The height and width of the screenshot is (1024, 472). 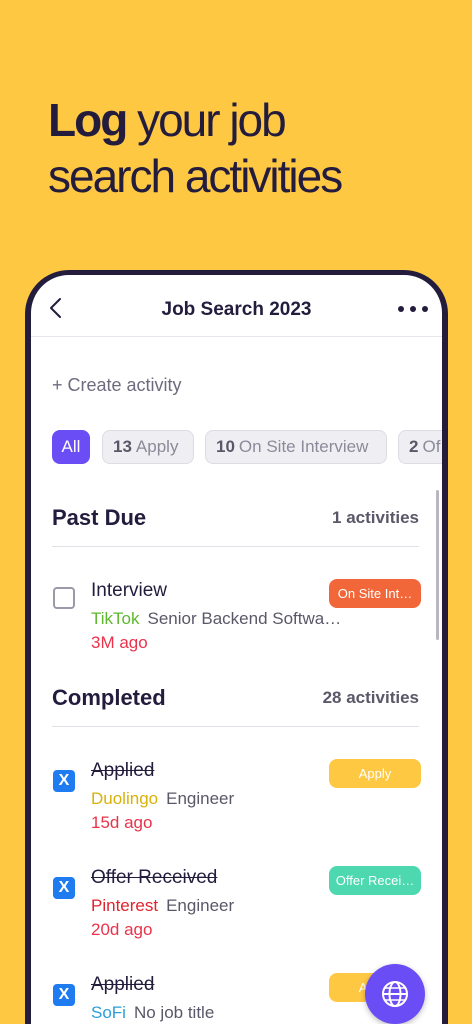 I want to click on chip-label: All, so click(x=71, y=446).